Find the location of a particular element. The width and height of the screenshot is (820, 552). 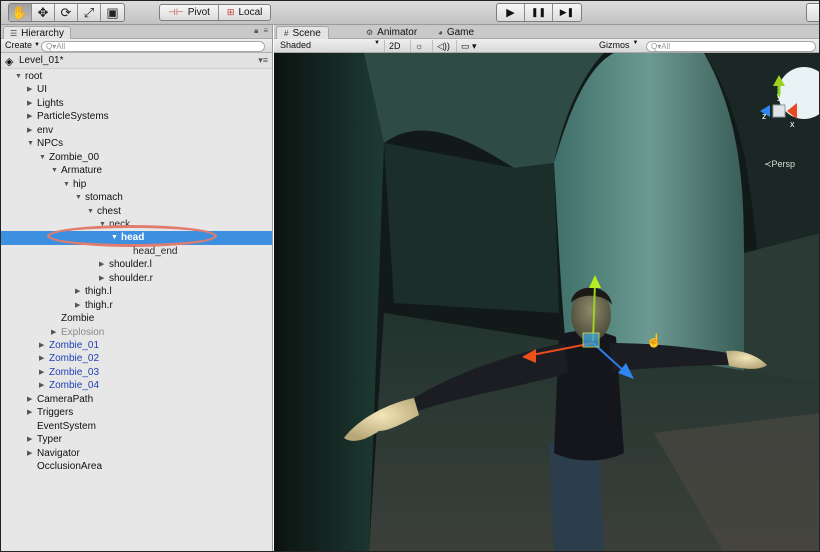

tab-game: ◕ Game is located at coordinates (456, 32).